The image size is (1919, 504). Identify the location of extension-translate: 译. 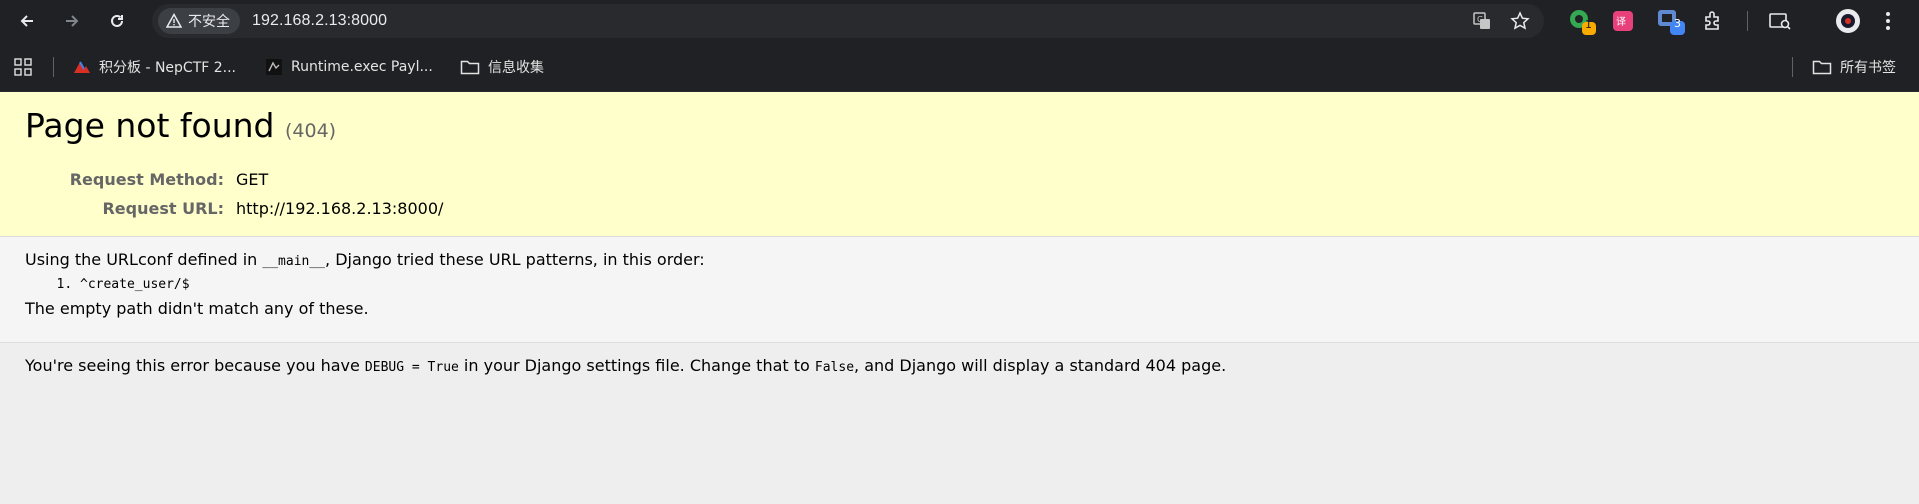
(1623, 21).